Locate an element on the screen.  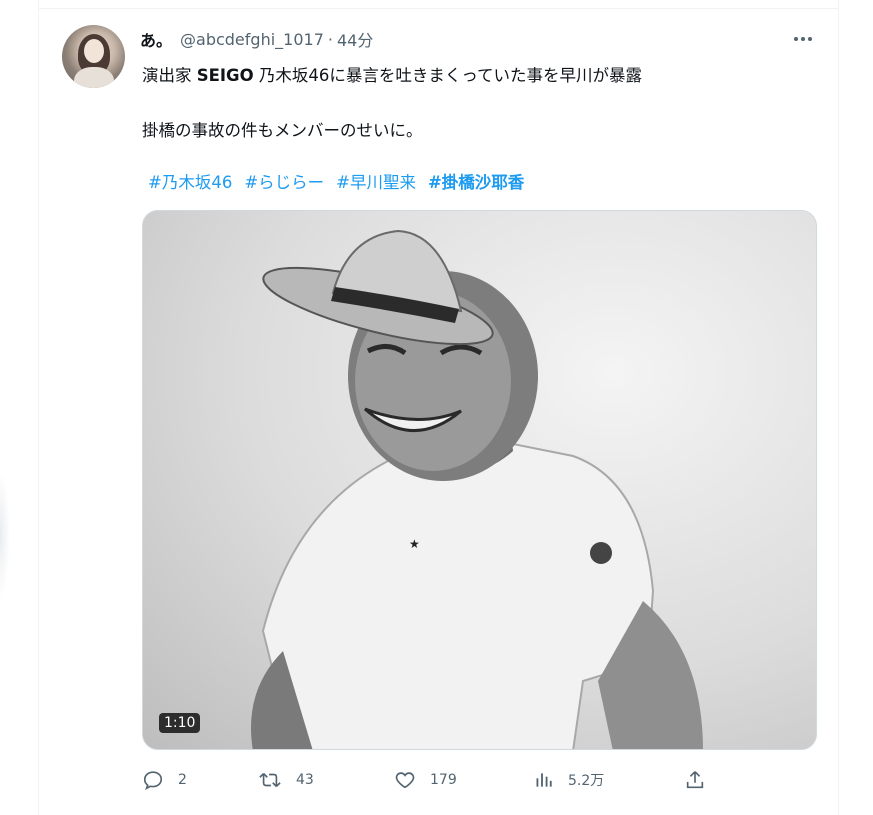
action-bar: 2 43 179 5.2万 is located at coordinates (479, 780).